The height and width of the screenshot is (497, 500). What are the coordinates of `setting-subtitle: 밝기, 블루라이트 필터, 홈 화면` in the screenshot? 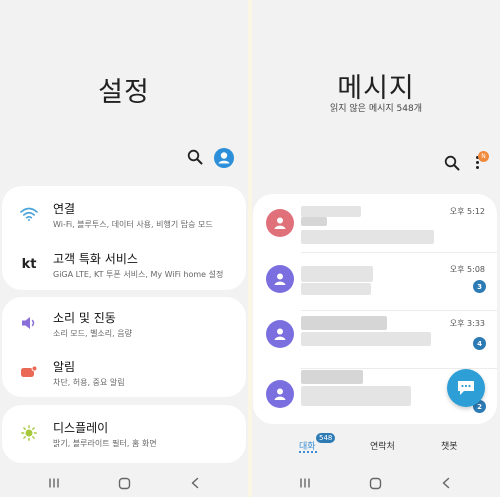 It's located at (105, 443).